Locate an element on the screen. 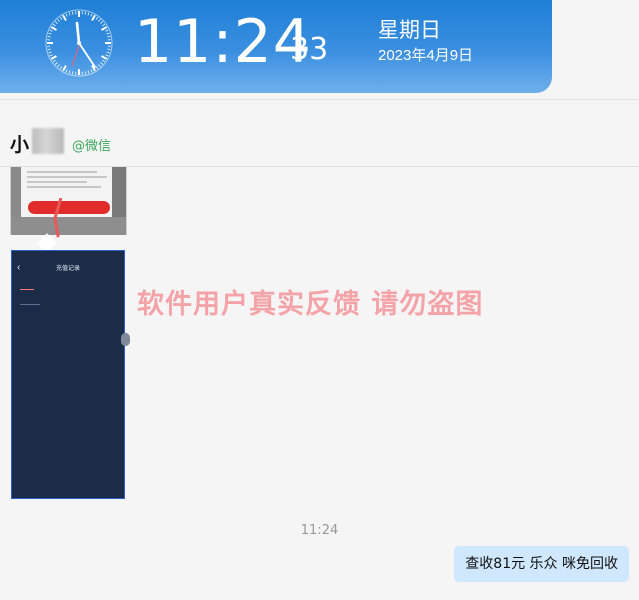 This screenshot has width=639, height=600. clock-weekday: 星期日 is located at coordinates (409, 30).